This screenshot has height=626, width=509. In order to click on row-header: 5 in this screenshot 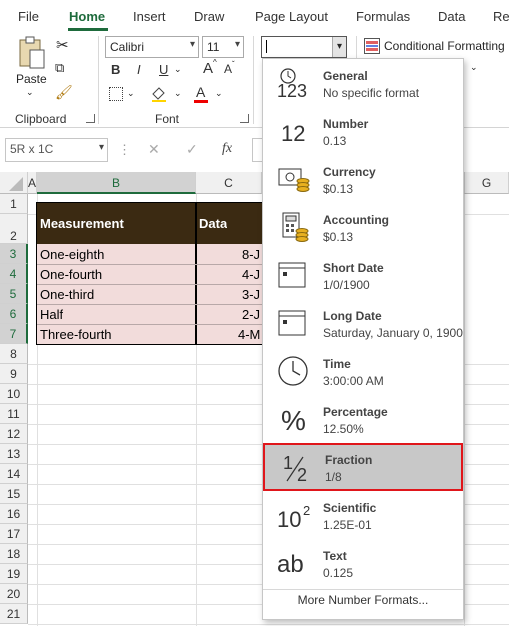, I will do `click(14, 294)`.